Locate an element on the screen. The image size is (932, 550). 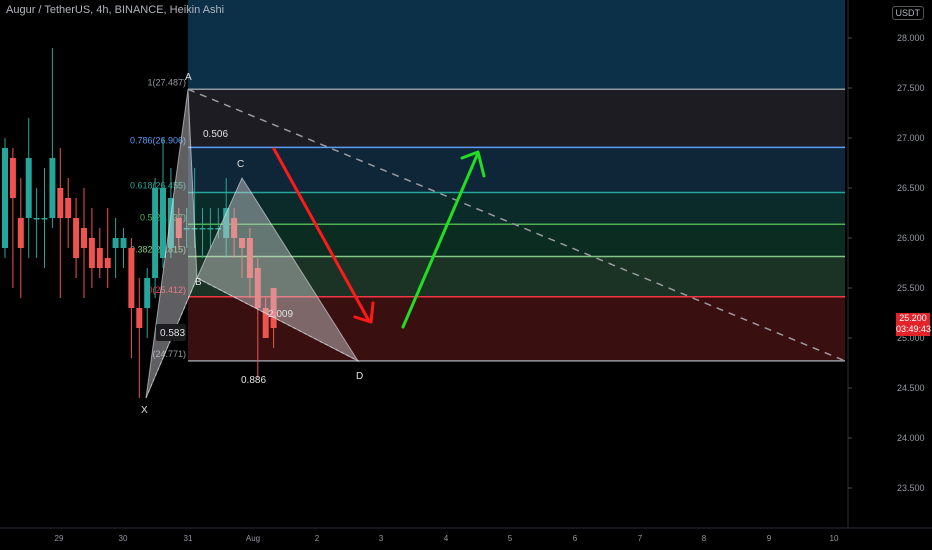
price-tick-label: 25.500 is located at coordinates (911, 288).